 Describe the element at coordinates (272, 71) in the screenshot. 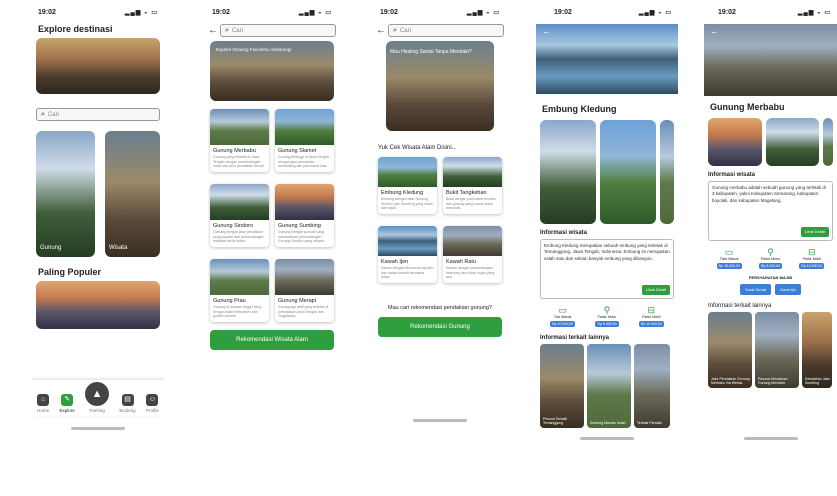

I see `banner-image: Explore Gunung Favoritmu Sekarang!` at that location.